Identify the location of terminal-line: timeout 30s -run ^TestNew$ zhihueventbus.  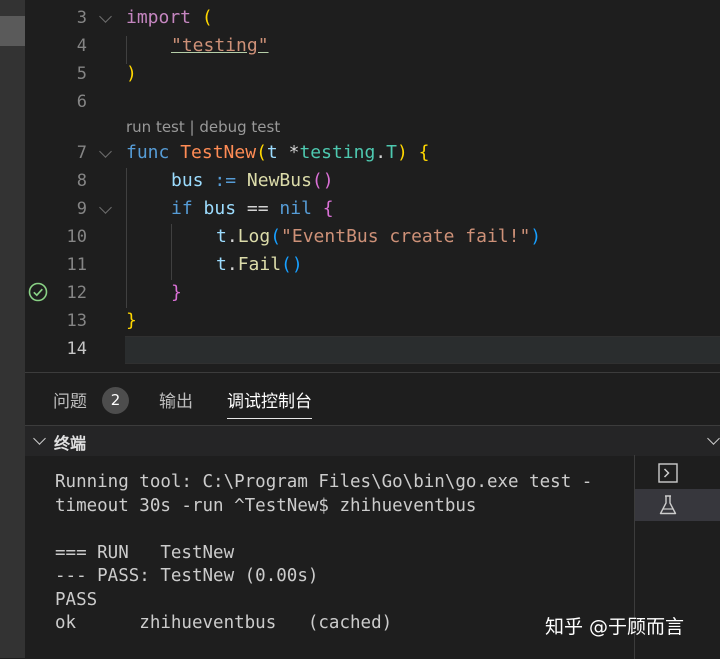
(266, 505).